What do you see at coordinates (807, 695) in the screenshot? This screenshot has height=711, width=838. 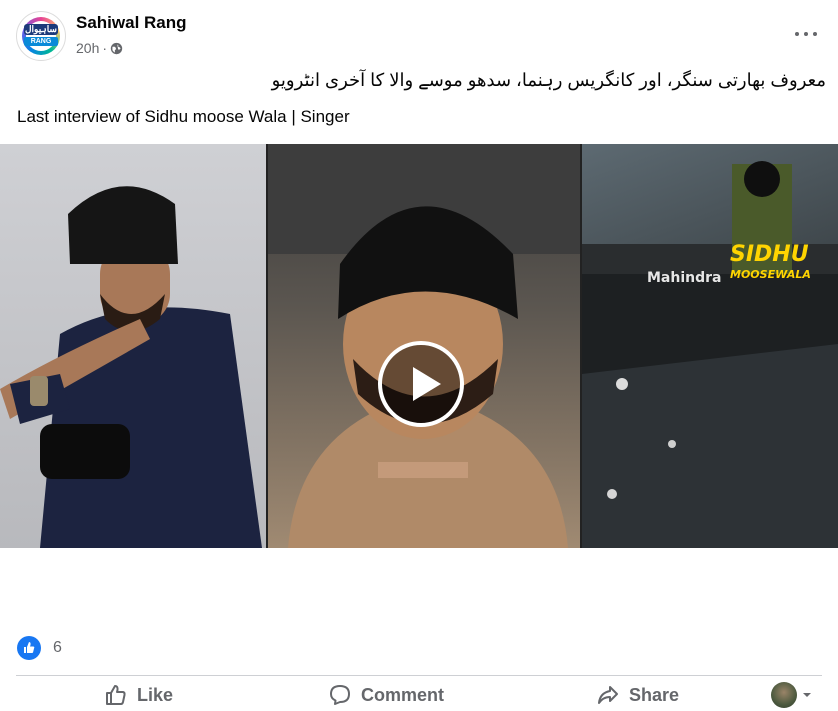 I see `chevron-down-icon` at bounding box center [807, 695].